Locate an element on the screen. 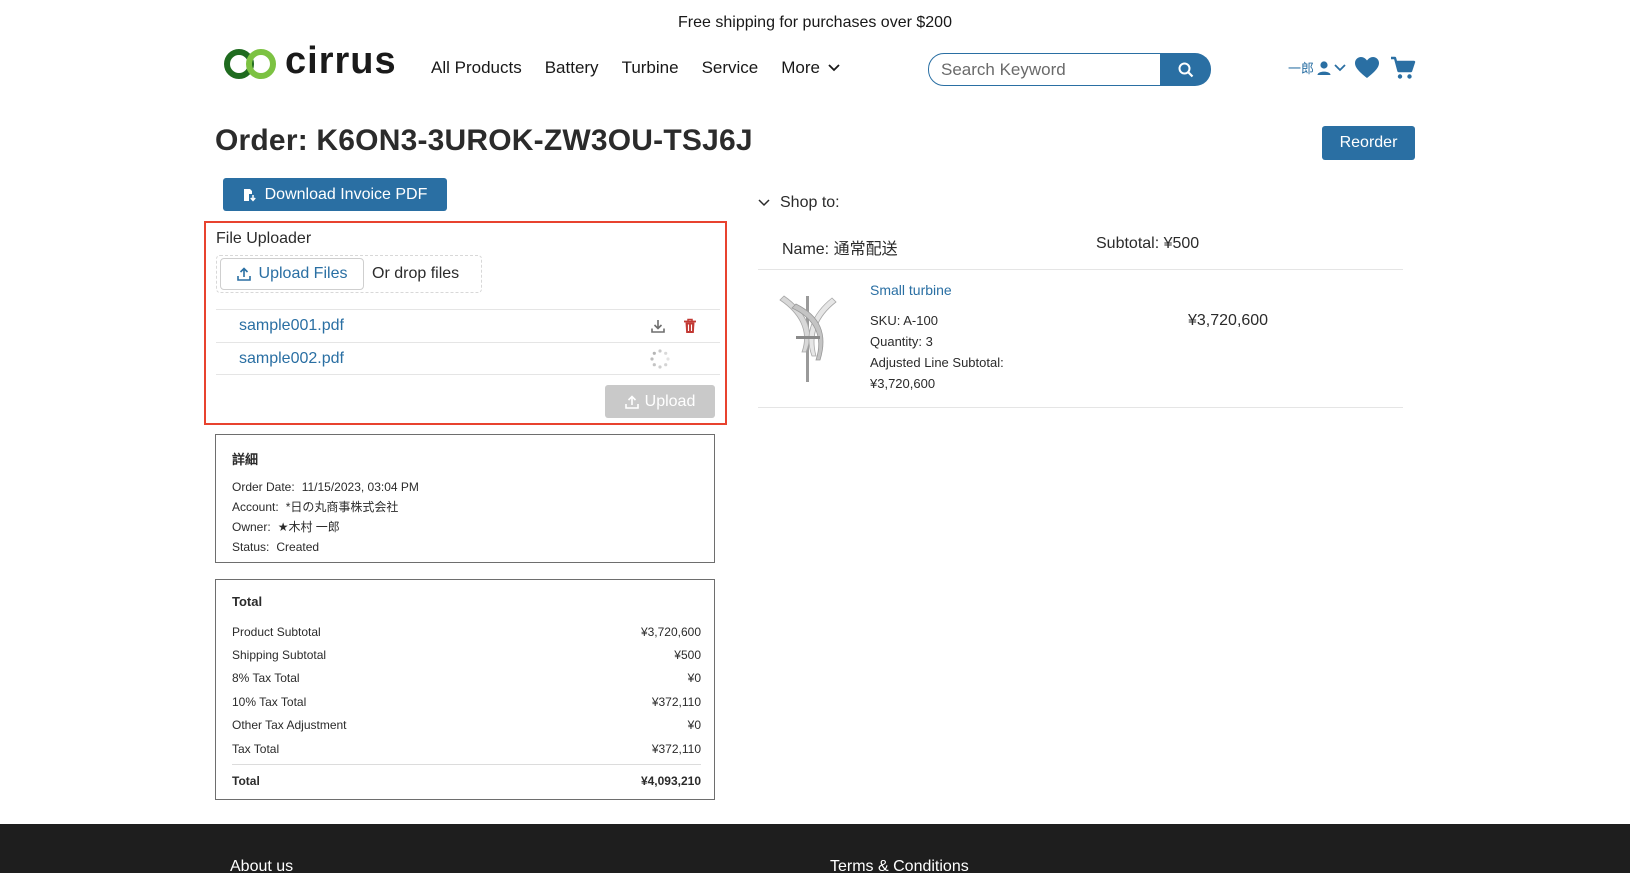 Image resolution: width=1630 pixels, height=873 pixels. shipto-toggle: Shop to: is located at coordinates (799, 203).